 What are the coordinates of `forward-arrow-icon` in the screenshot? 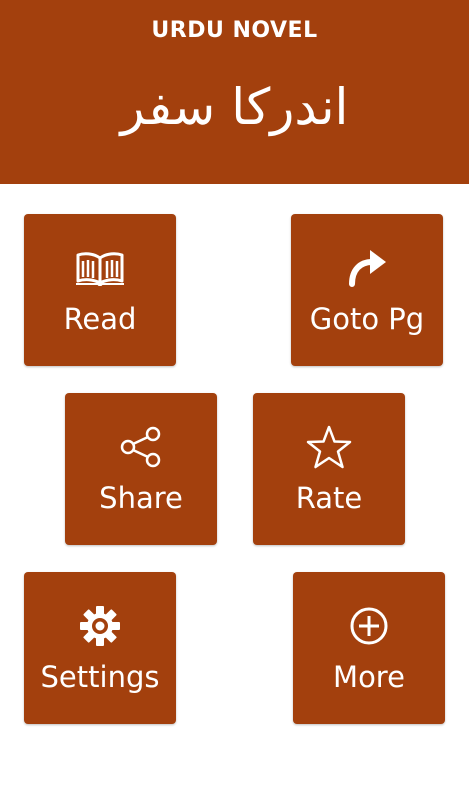 It's located at (367, 268).